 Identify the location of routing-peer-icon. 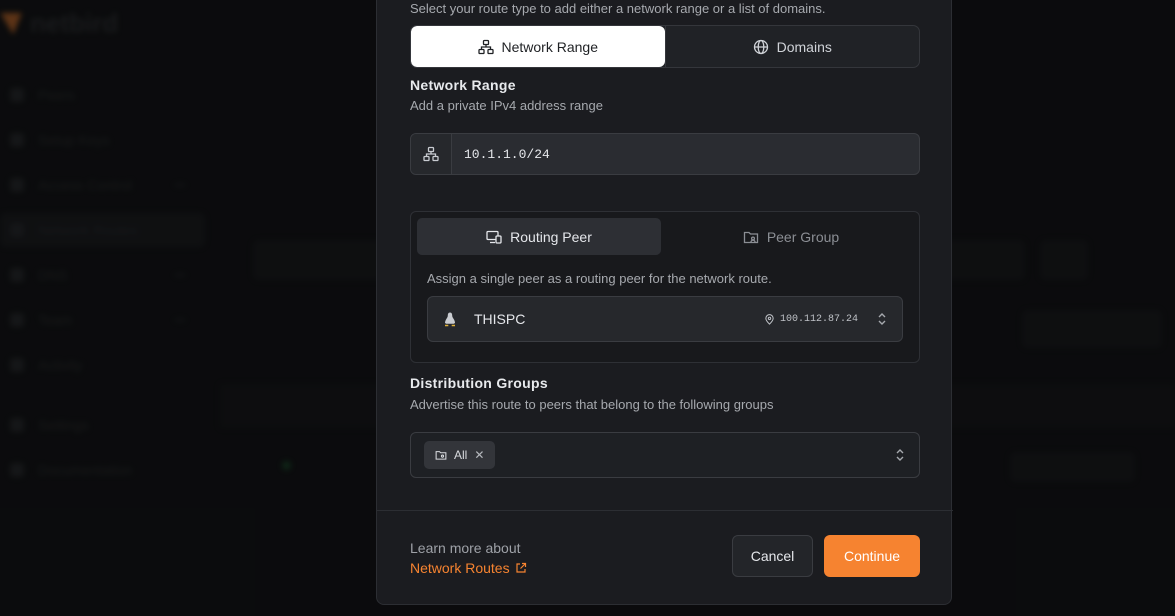
(494, 237).